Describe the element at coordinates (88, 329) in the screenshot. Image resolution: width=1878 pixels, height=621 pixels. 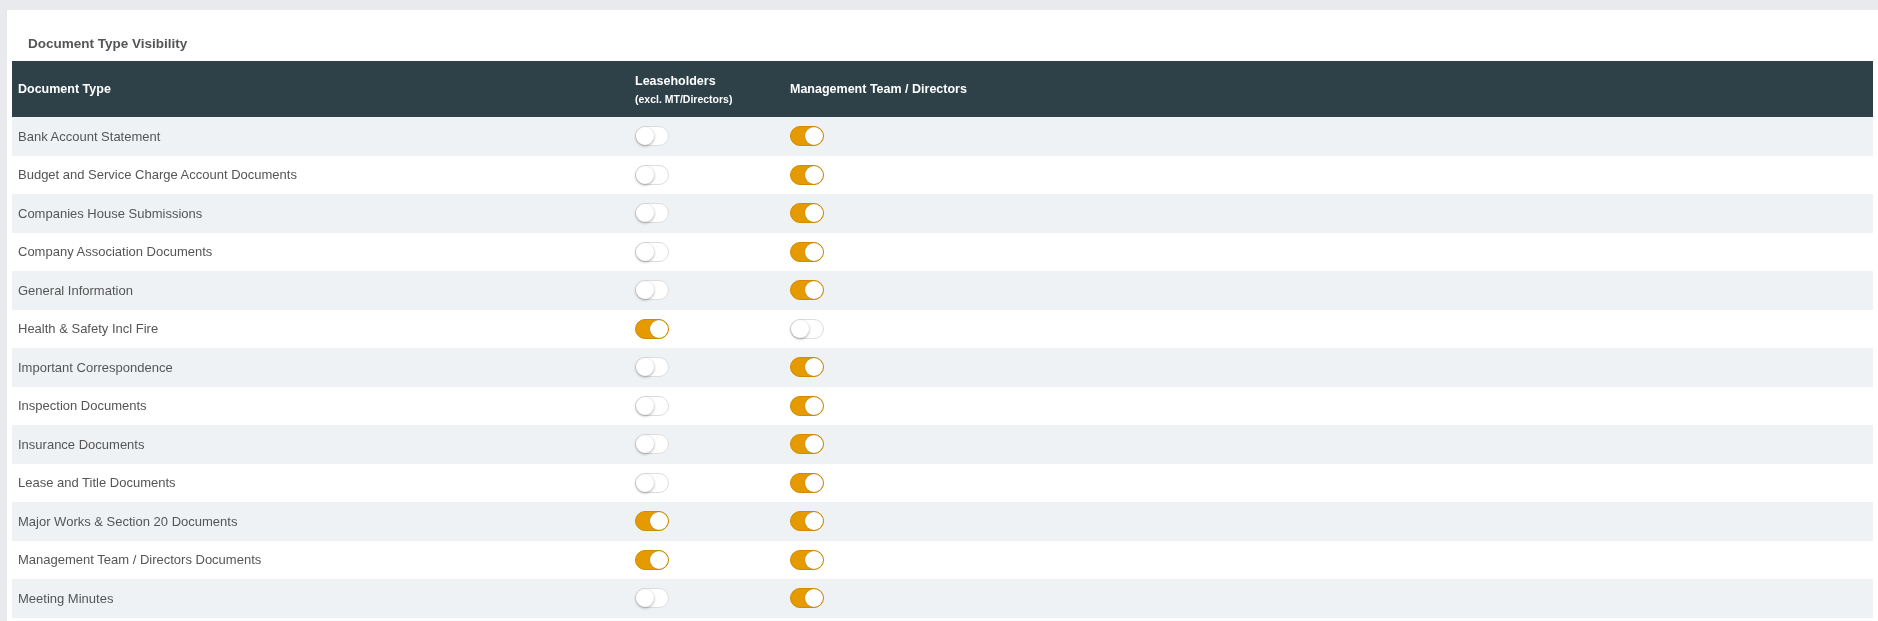
I see `document-type-label: Health & Safety Incl Fire` at that location.